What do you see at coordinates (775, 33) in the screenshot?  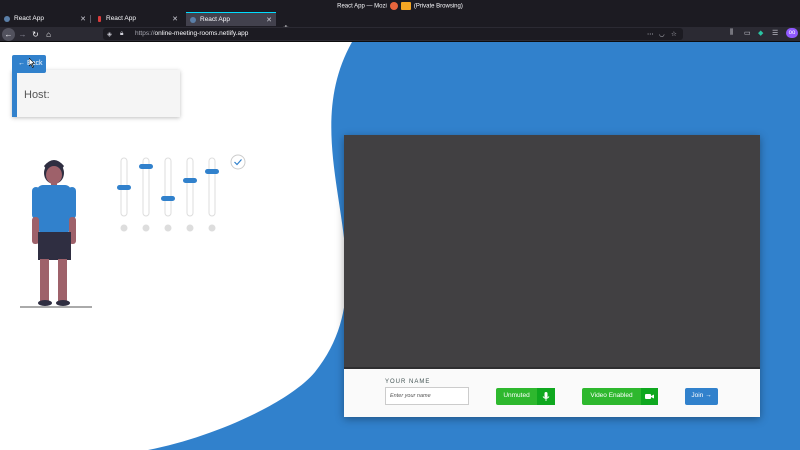 I see `menu-icon: ☰` at bounding box center [775, 33].